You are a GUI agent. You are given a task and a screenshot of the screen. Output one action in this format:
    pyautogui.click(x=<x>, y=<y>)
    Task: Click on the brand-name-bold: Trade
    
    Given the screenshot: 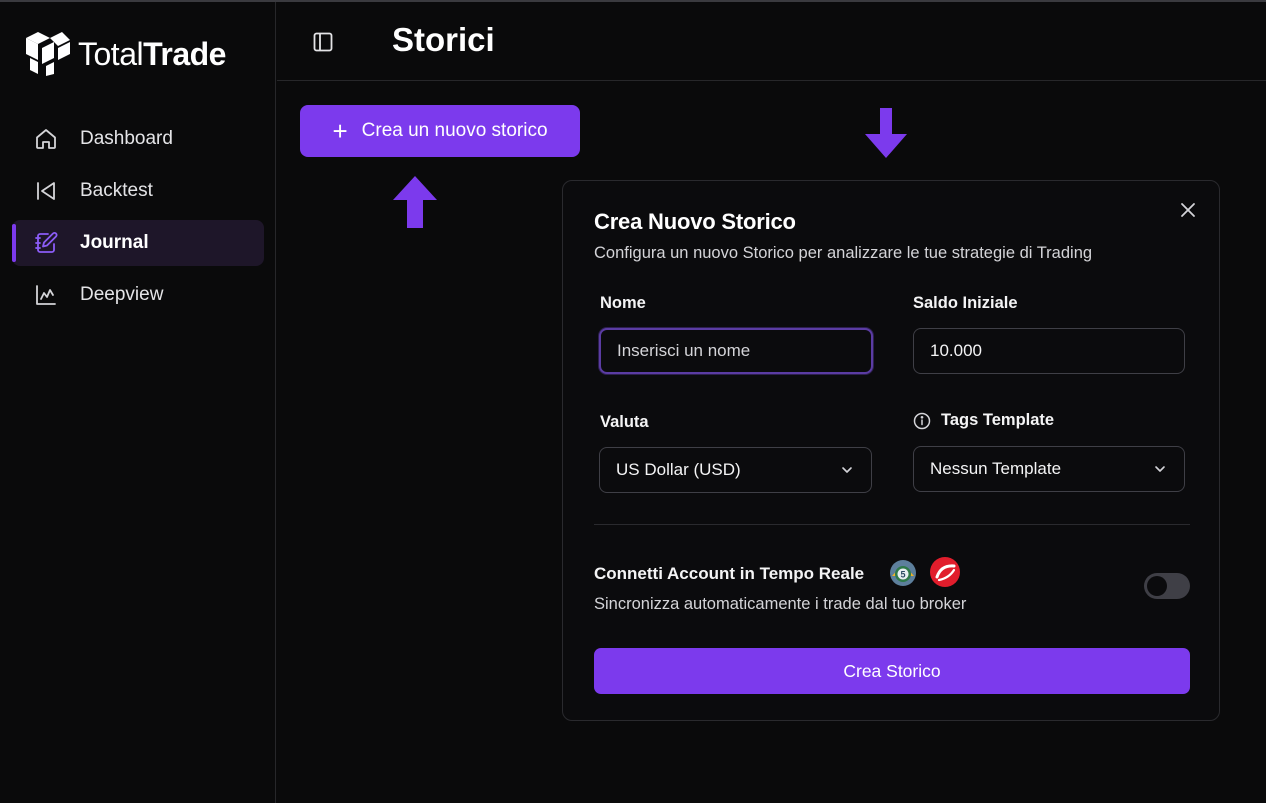 What is the action you would take?
    pyautogui.click(x=184, y=53)
    